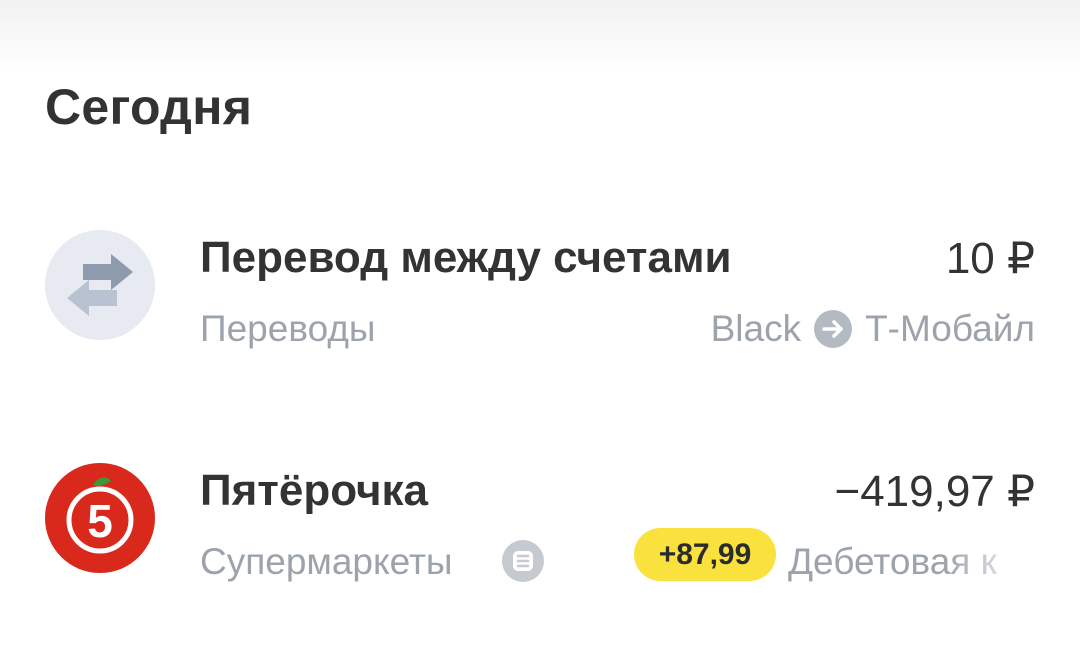  What do you see at coordinates (523, 561) in the screenshot?
I see `e-receipt-icon` at bounding box center [523, 561].